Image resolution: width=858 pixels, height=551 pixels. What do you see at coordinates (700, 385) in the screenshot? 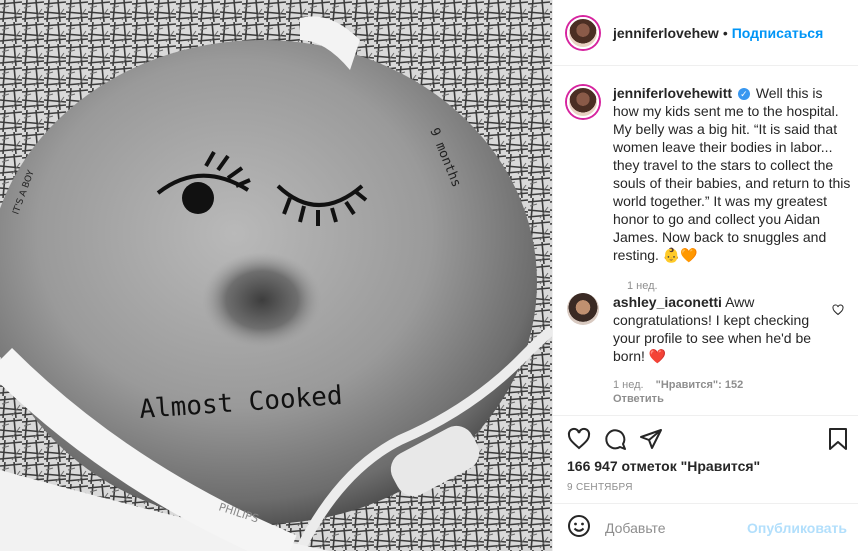
I see `comment-likes-count: "Нравится": 152` at bounding box center [700, 385].